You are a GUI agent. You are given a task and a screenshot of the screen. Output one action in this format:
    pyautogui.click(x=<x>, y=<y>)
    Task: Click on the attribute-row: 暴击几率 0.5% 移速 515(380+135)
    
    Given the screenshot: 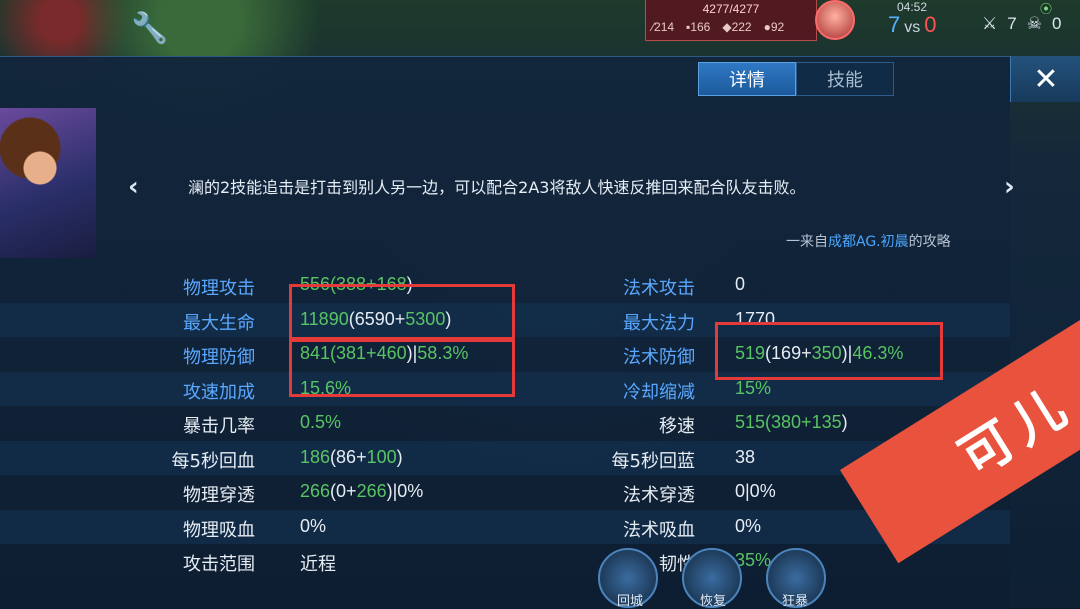 What is the action you would take?
    pyautogui.click(x=505, y=423)
    